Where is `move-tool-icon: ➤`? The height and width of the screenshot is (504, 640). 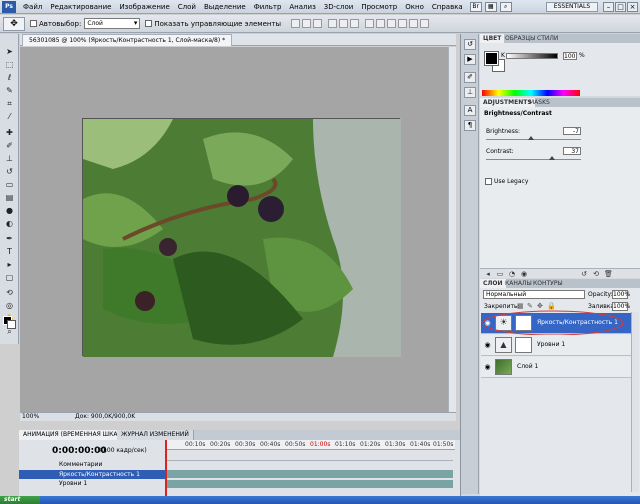
move-tool-icon: ➤ is located at coordinates (9, 52).